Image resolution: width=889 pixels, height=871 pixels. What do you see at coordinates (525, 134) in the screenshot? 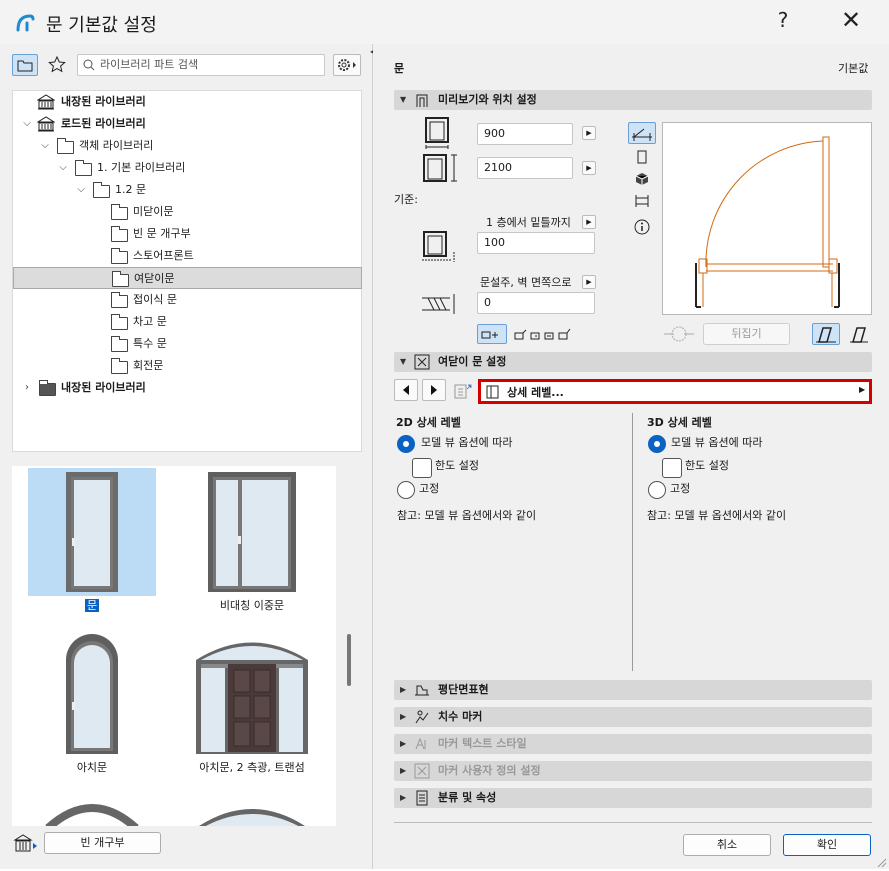
I see `width-field: 900` at bounding box center [525, 134].